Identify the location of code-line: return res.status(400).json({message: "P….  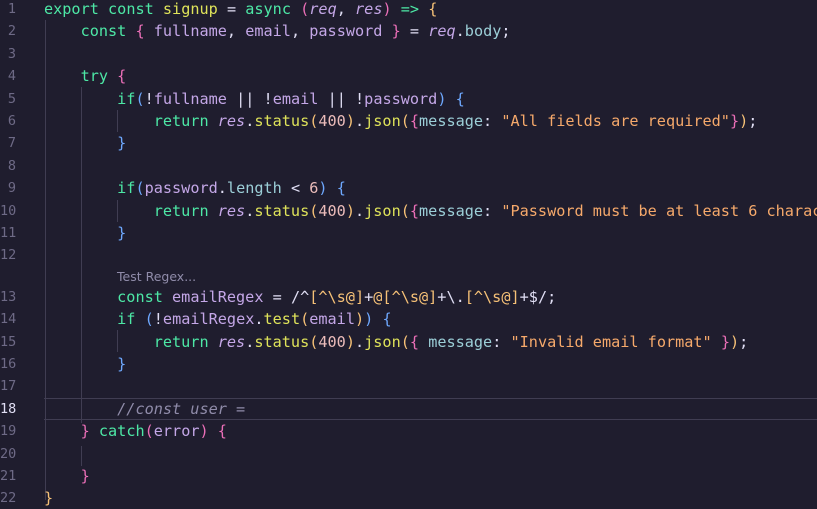
(430, 211).